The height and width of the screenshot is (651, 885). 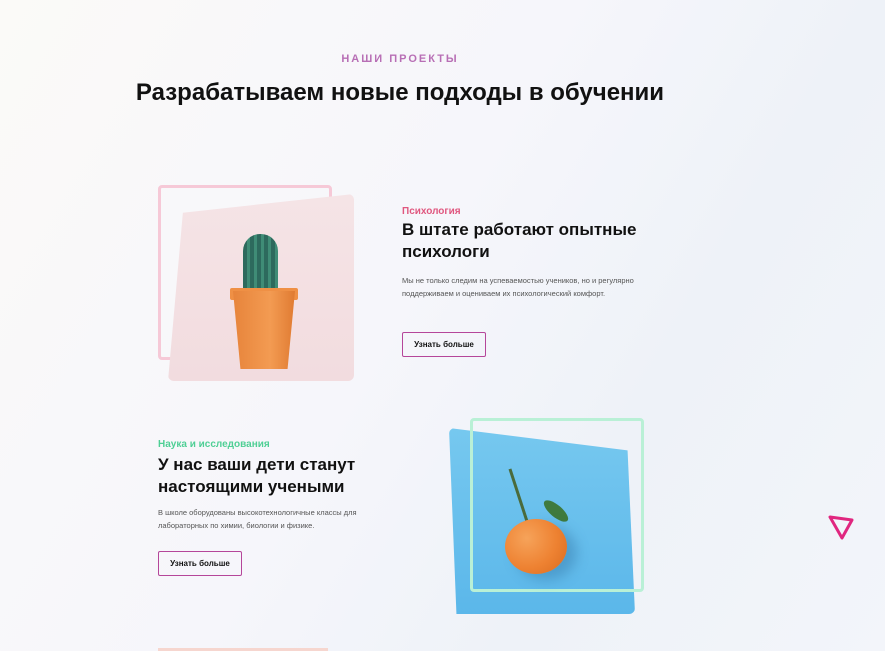 What do you see at coordinates (260, 264) in the screenshot?
I see `cactus-illustration` at bounding box center [260, 264].